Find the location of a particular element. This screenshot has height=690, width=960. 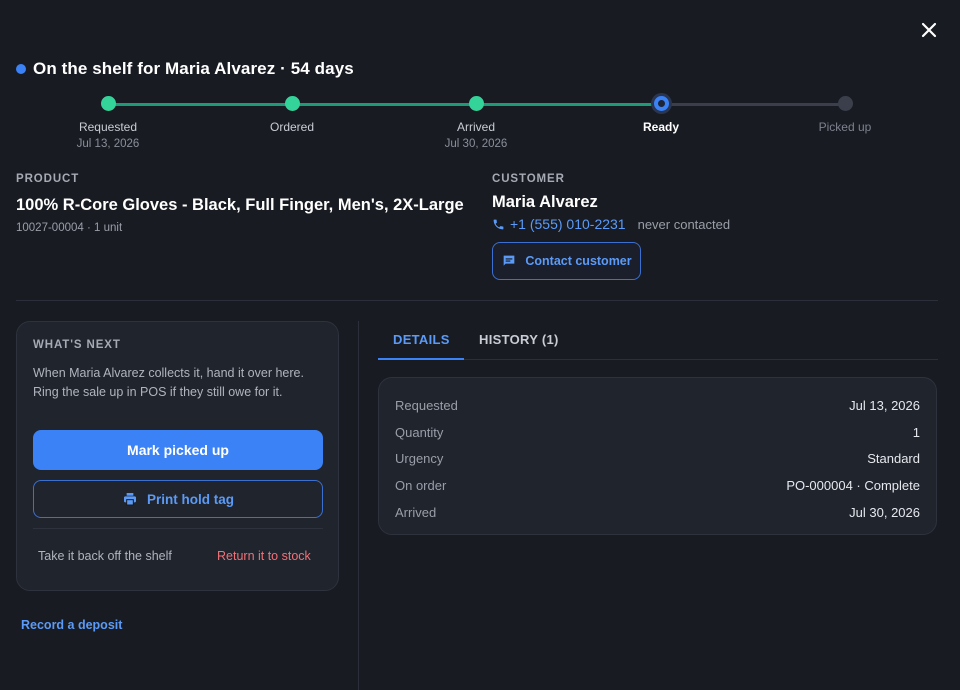

step-label-ordered: Ordered is located at coordinates (292, 127).